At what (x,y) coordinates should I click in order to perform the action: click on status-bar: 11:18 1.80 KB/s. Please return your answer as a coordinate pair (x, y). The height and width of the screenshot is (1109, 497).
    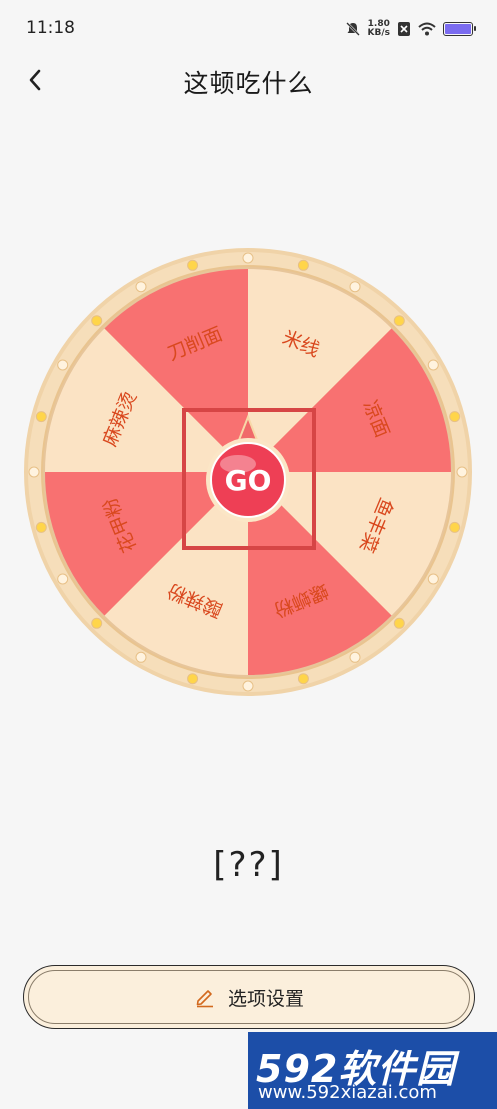
    Looking at the image, I should click on (248, 28).